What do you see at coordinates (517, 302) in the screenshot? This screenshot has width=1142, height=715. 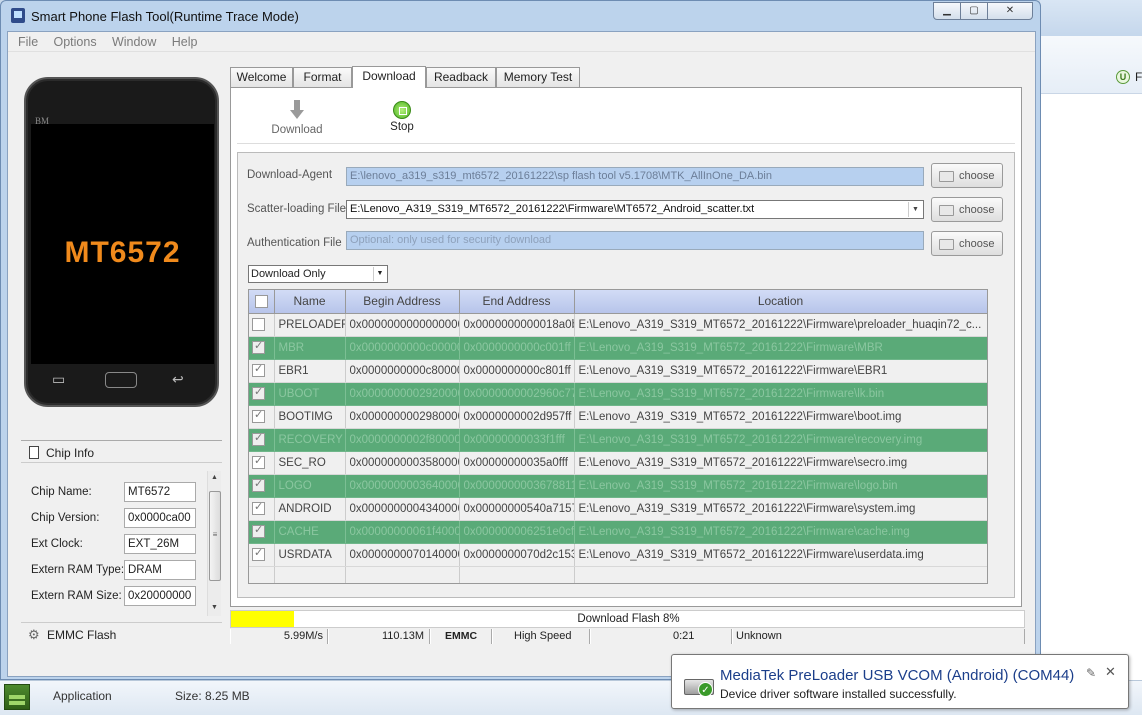 I see `column-end-address: End Address` at bounding box center [517, 302].